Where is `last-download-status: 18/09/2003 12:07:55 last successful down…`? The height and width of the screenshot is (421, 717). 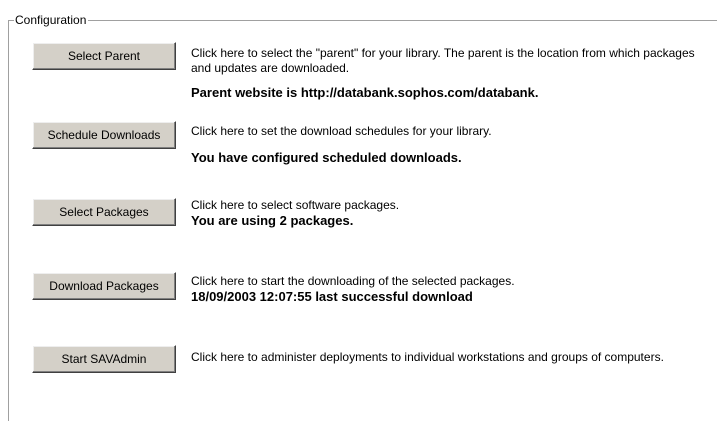 last-download-status: 18/09/2003 12:07:55 last successful down… is located at coordinates (332, 296).